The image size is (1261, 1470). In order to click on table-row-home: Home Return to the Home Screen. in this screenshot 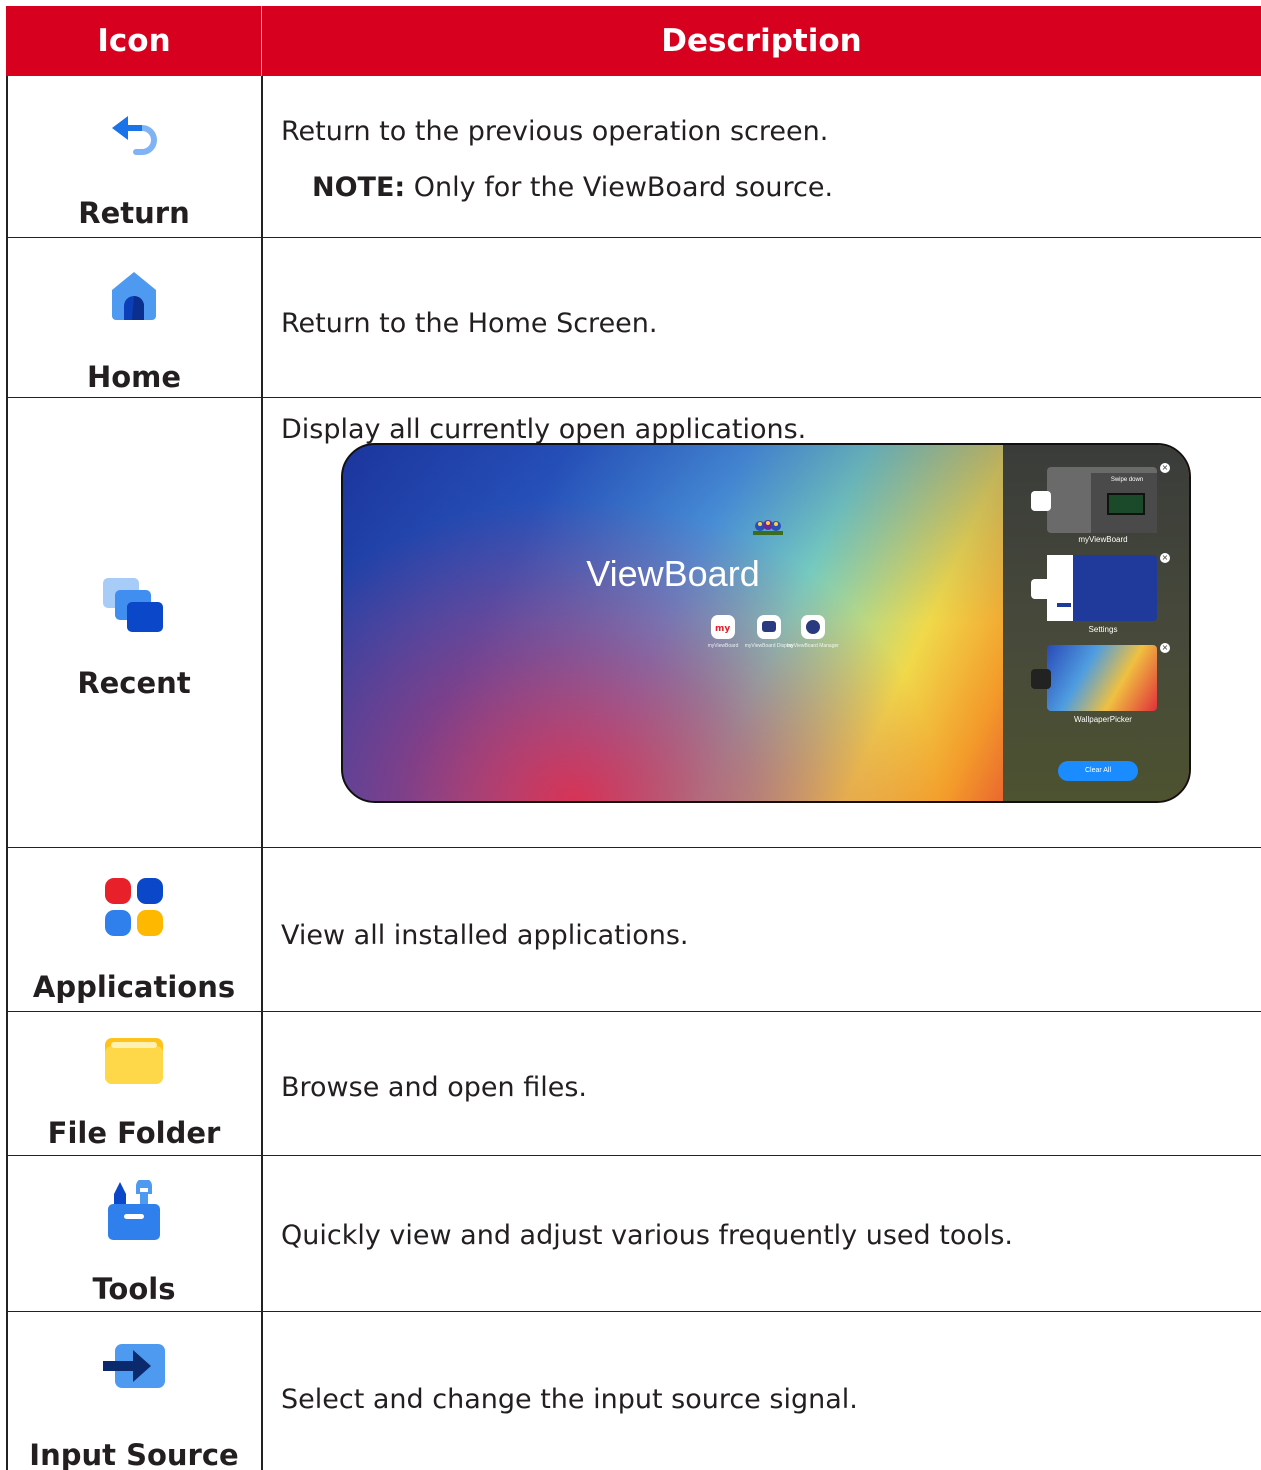, I will do `click(633, 318)`.